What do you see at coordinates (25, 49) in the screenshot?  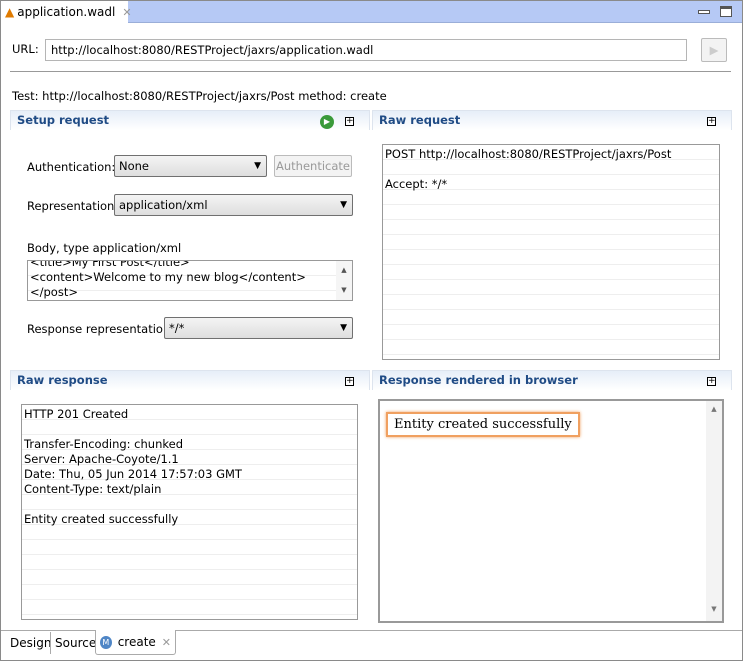 I see `url-label: URL:` at bounding box center [25, 49].